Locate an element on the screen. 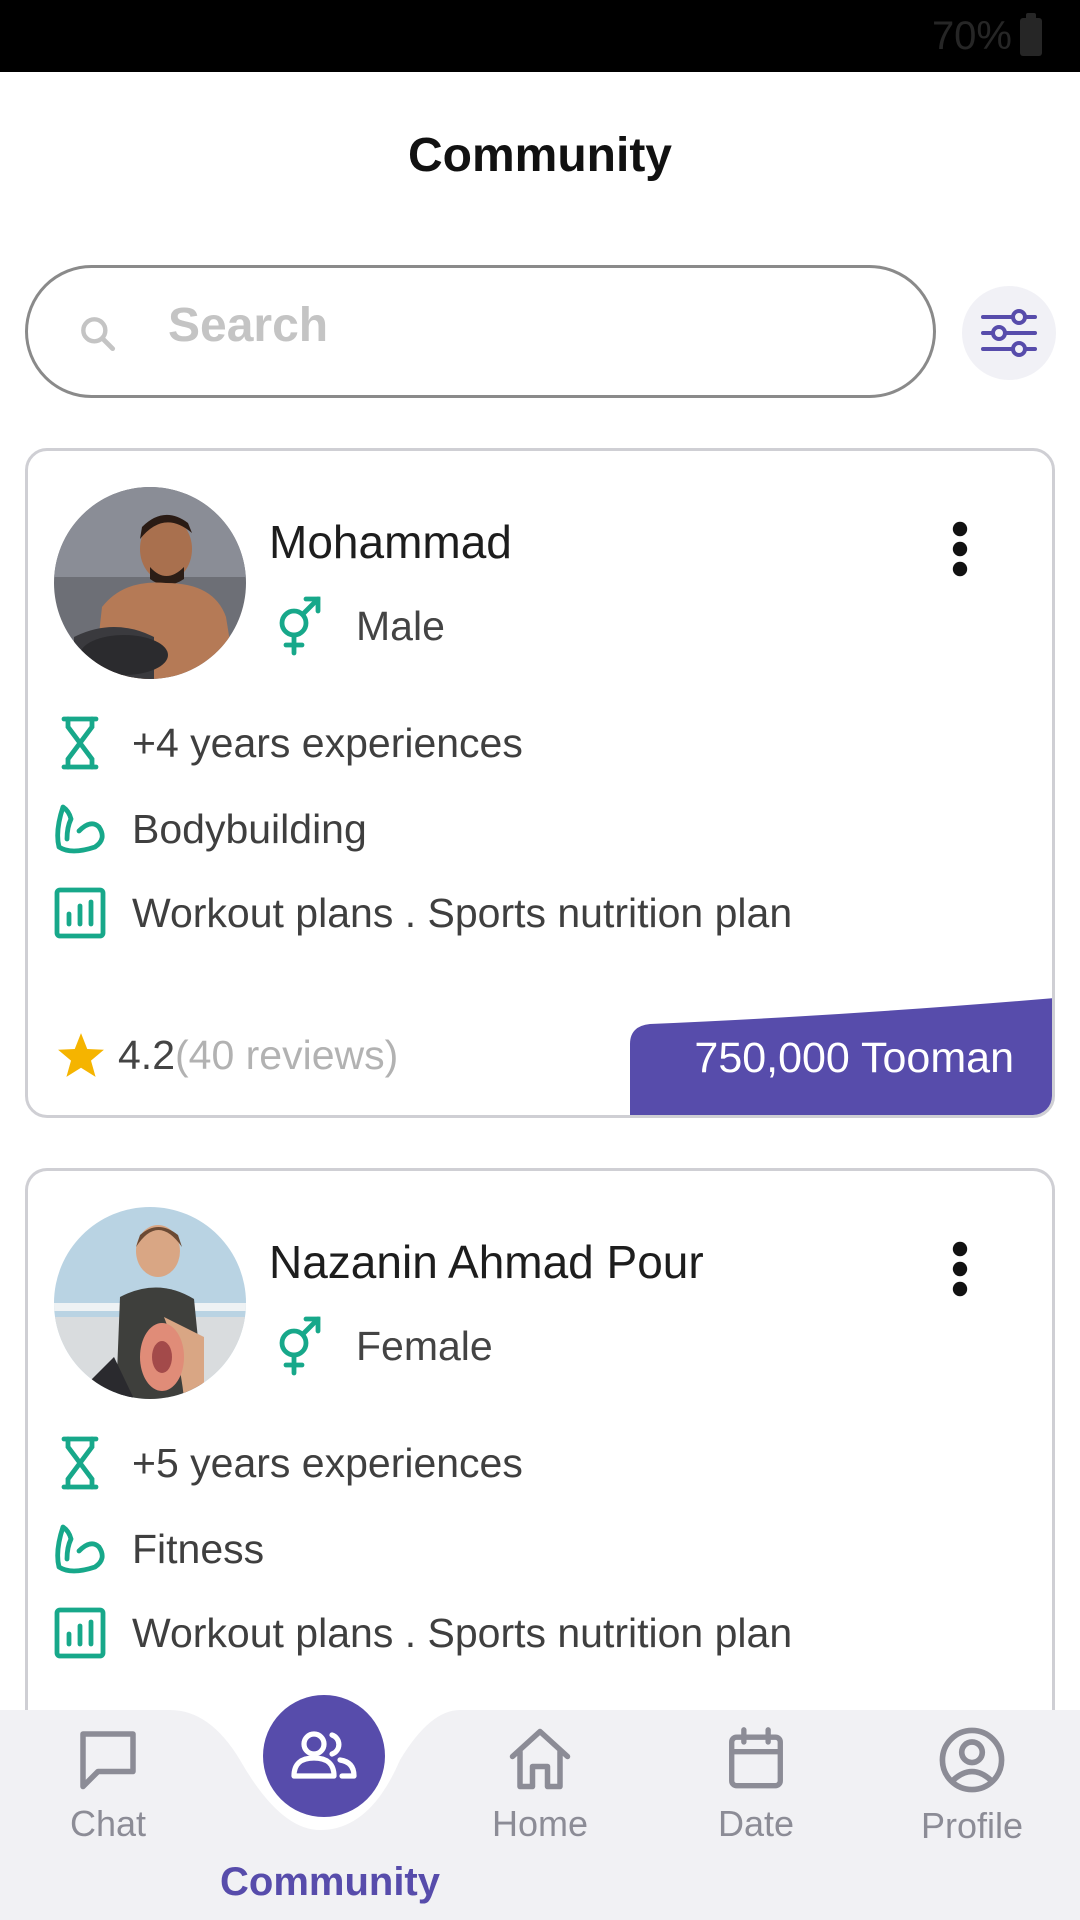  battery-percent: 70% is located at coordinates (971, 36).